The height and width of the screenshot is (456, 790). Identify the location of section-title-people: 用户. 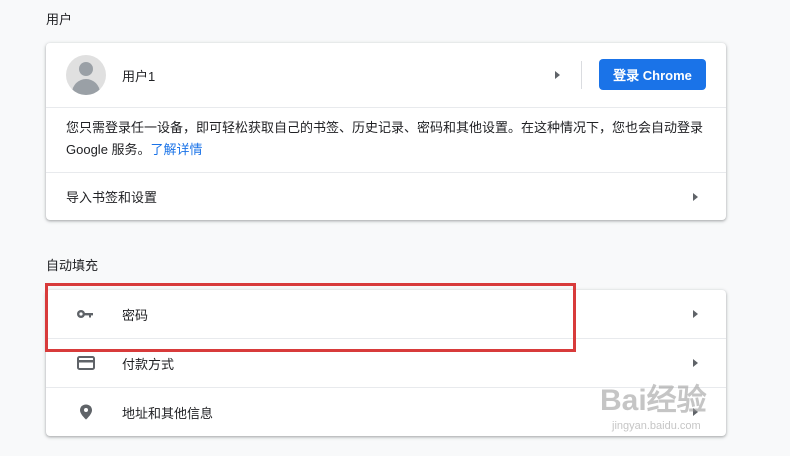
(59, 19).